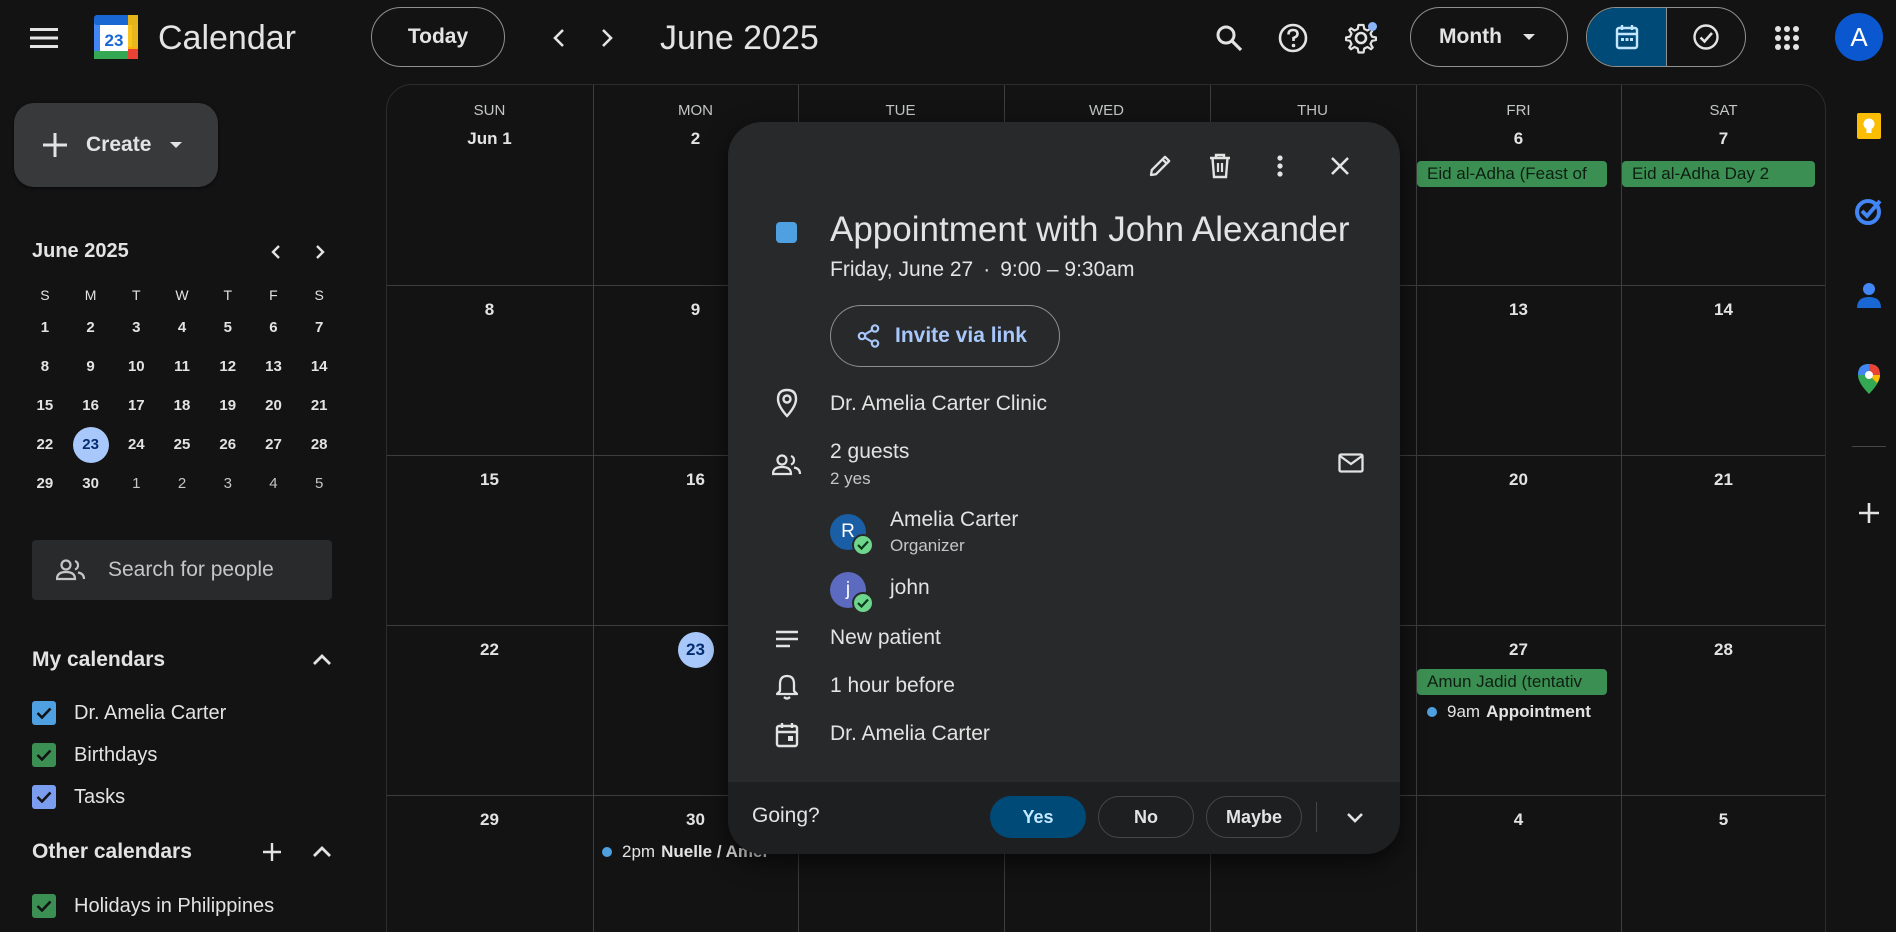 Image resolution: width=1896 pixels, height=932 pixels. Describe the element at coordinates (78, 797) in the screenshot. I see `calendar-list-item: Tasks` at that location.